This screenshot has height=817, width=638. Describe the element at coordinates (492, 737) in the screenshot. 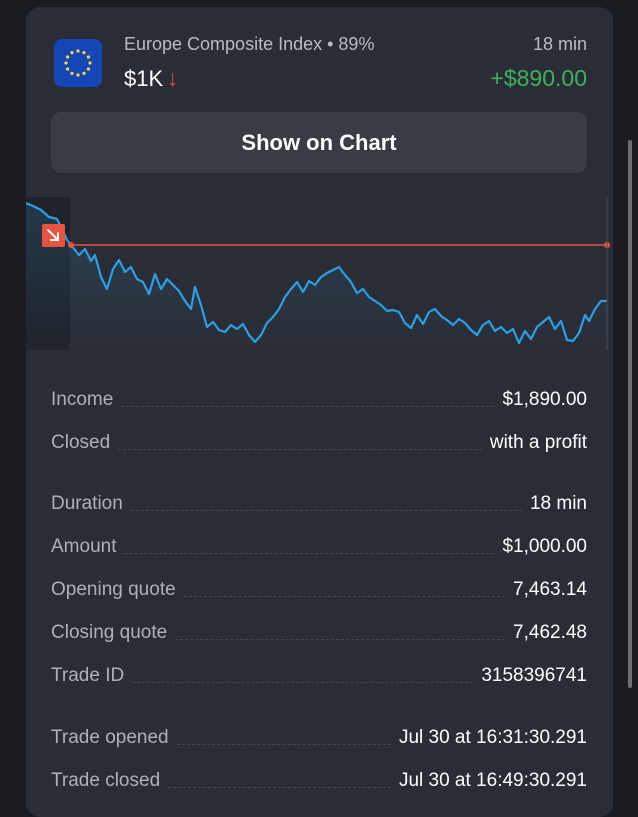

I see `detail-value: Jul 30 at 16:31:30.291` at that location.